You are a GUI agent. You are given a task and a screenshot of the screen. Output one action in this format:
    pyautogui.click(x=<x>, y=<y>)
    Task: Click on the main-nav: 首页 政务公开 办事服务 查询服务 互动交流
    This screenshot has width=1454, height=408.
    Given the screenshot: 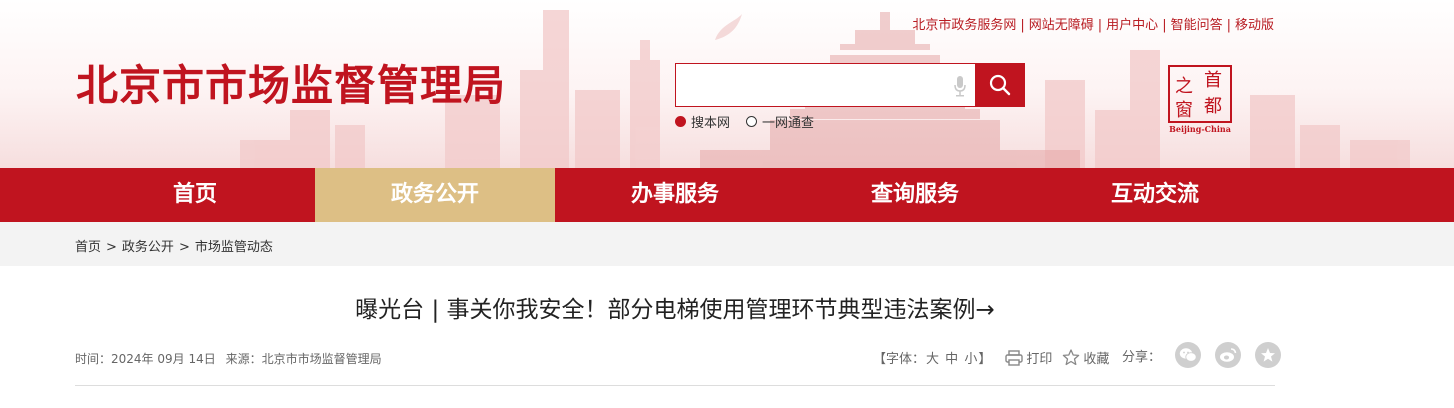 What is the action you would take?
    pyautogui.click(x=727, y=195)
    